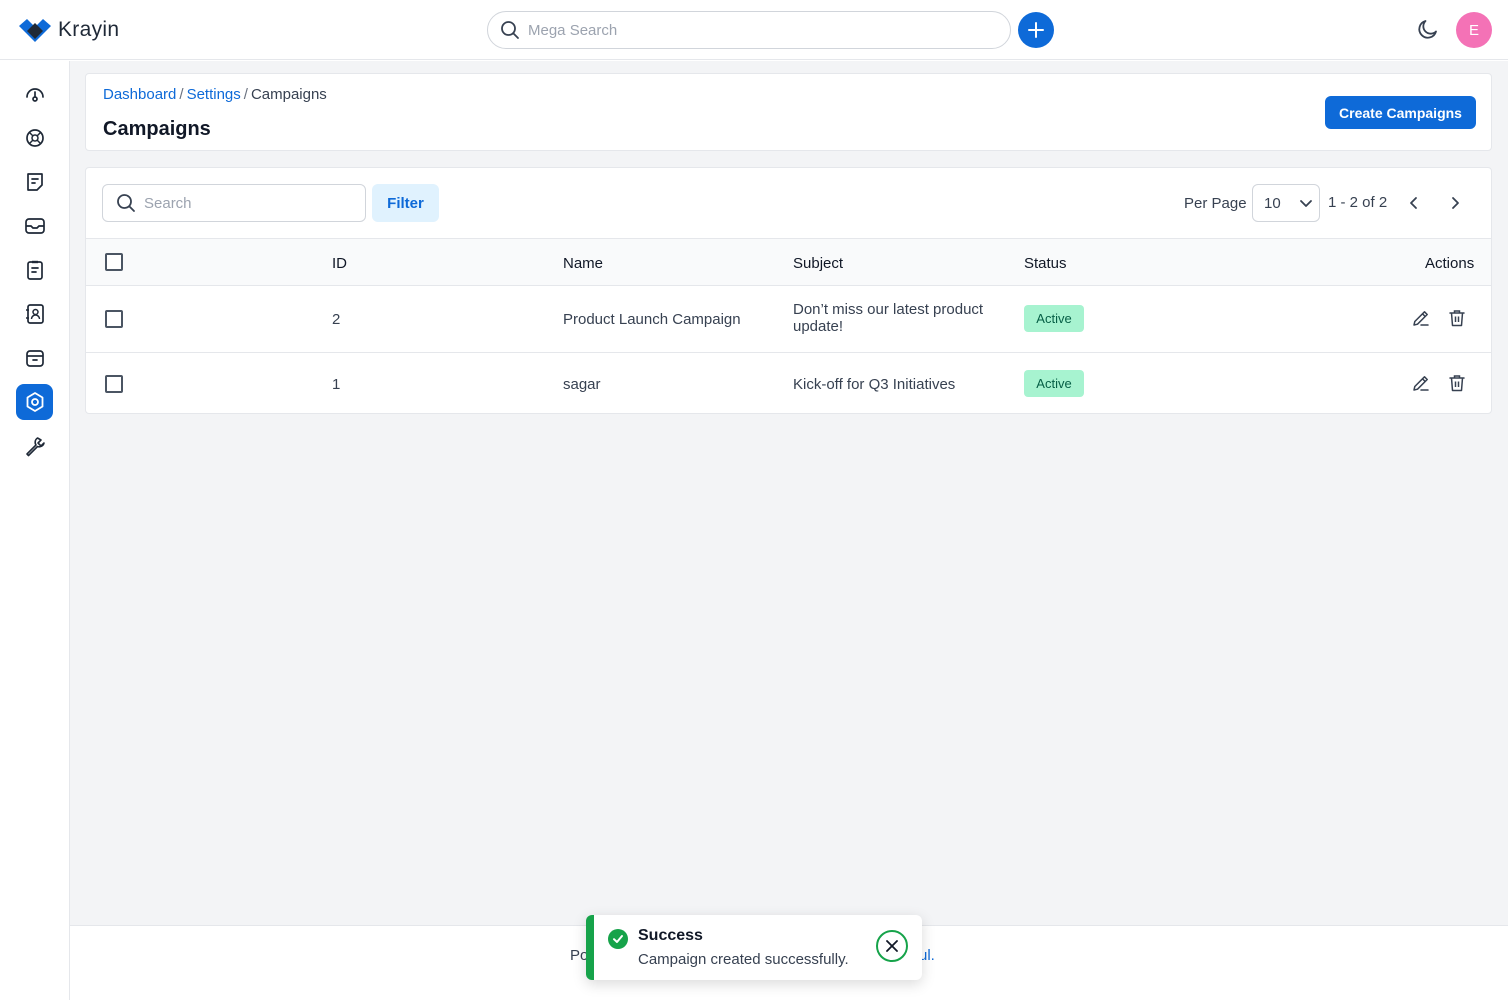 This screenshot has height=1000, width=1508. Describe the element at coordinates (1305, 203) in the screenshot. I see `chevron-down-icon` at that location.